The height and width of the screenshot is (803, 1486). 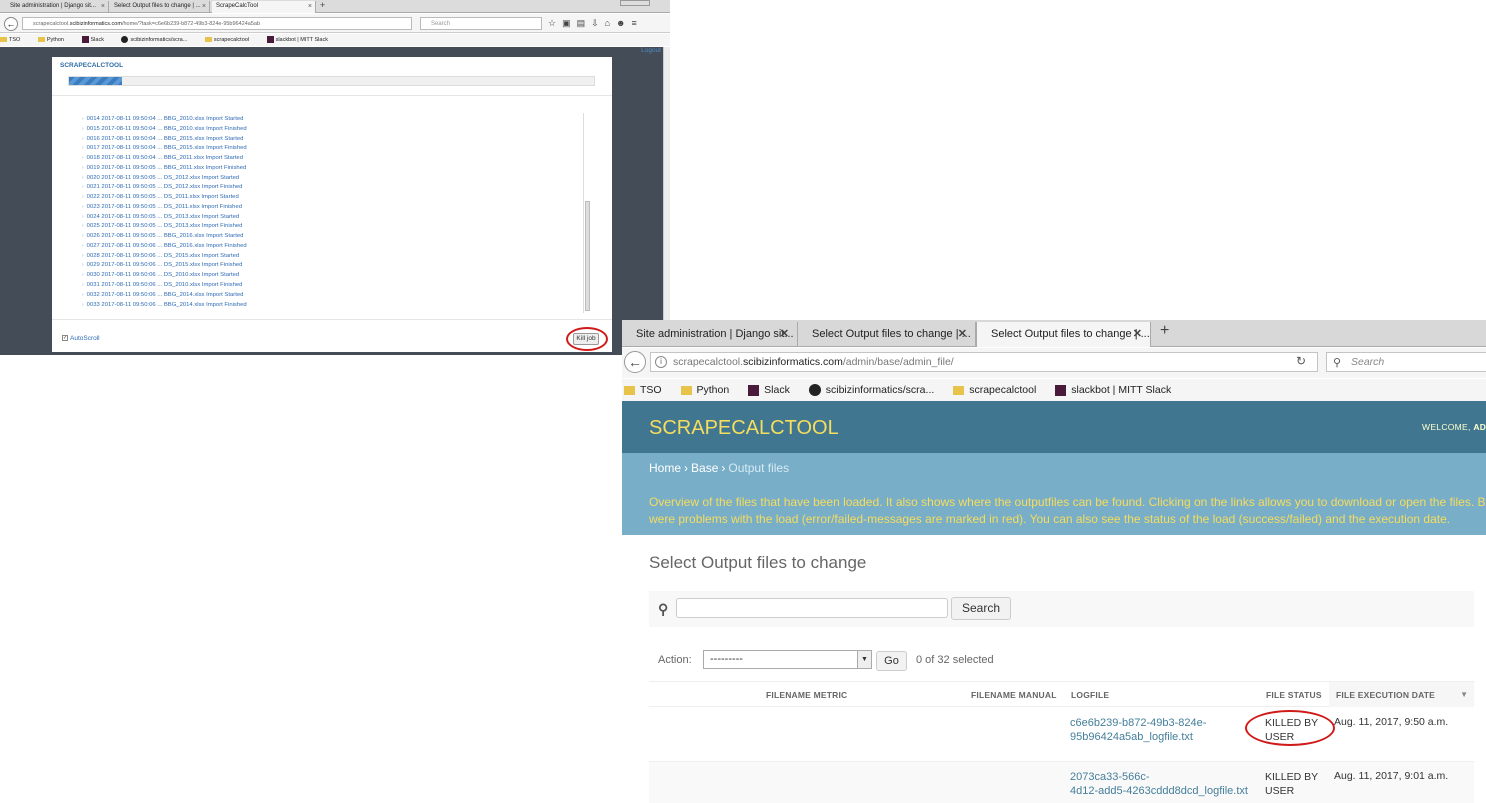 What do you see at coordinates (160, 7) in the screenshot?
I see `tab-output-files: Select Output files to change | ... ×` at bounding box center [160, 7].